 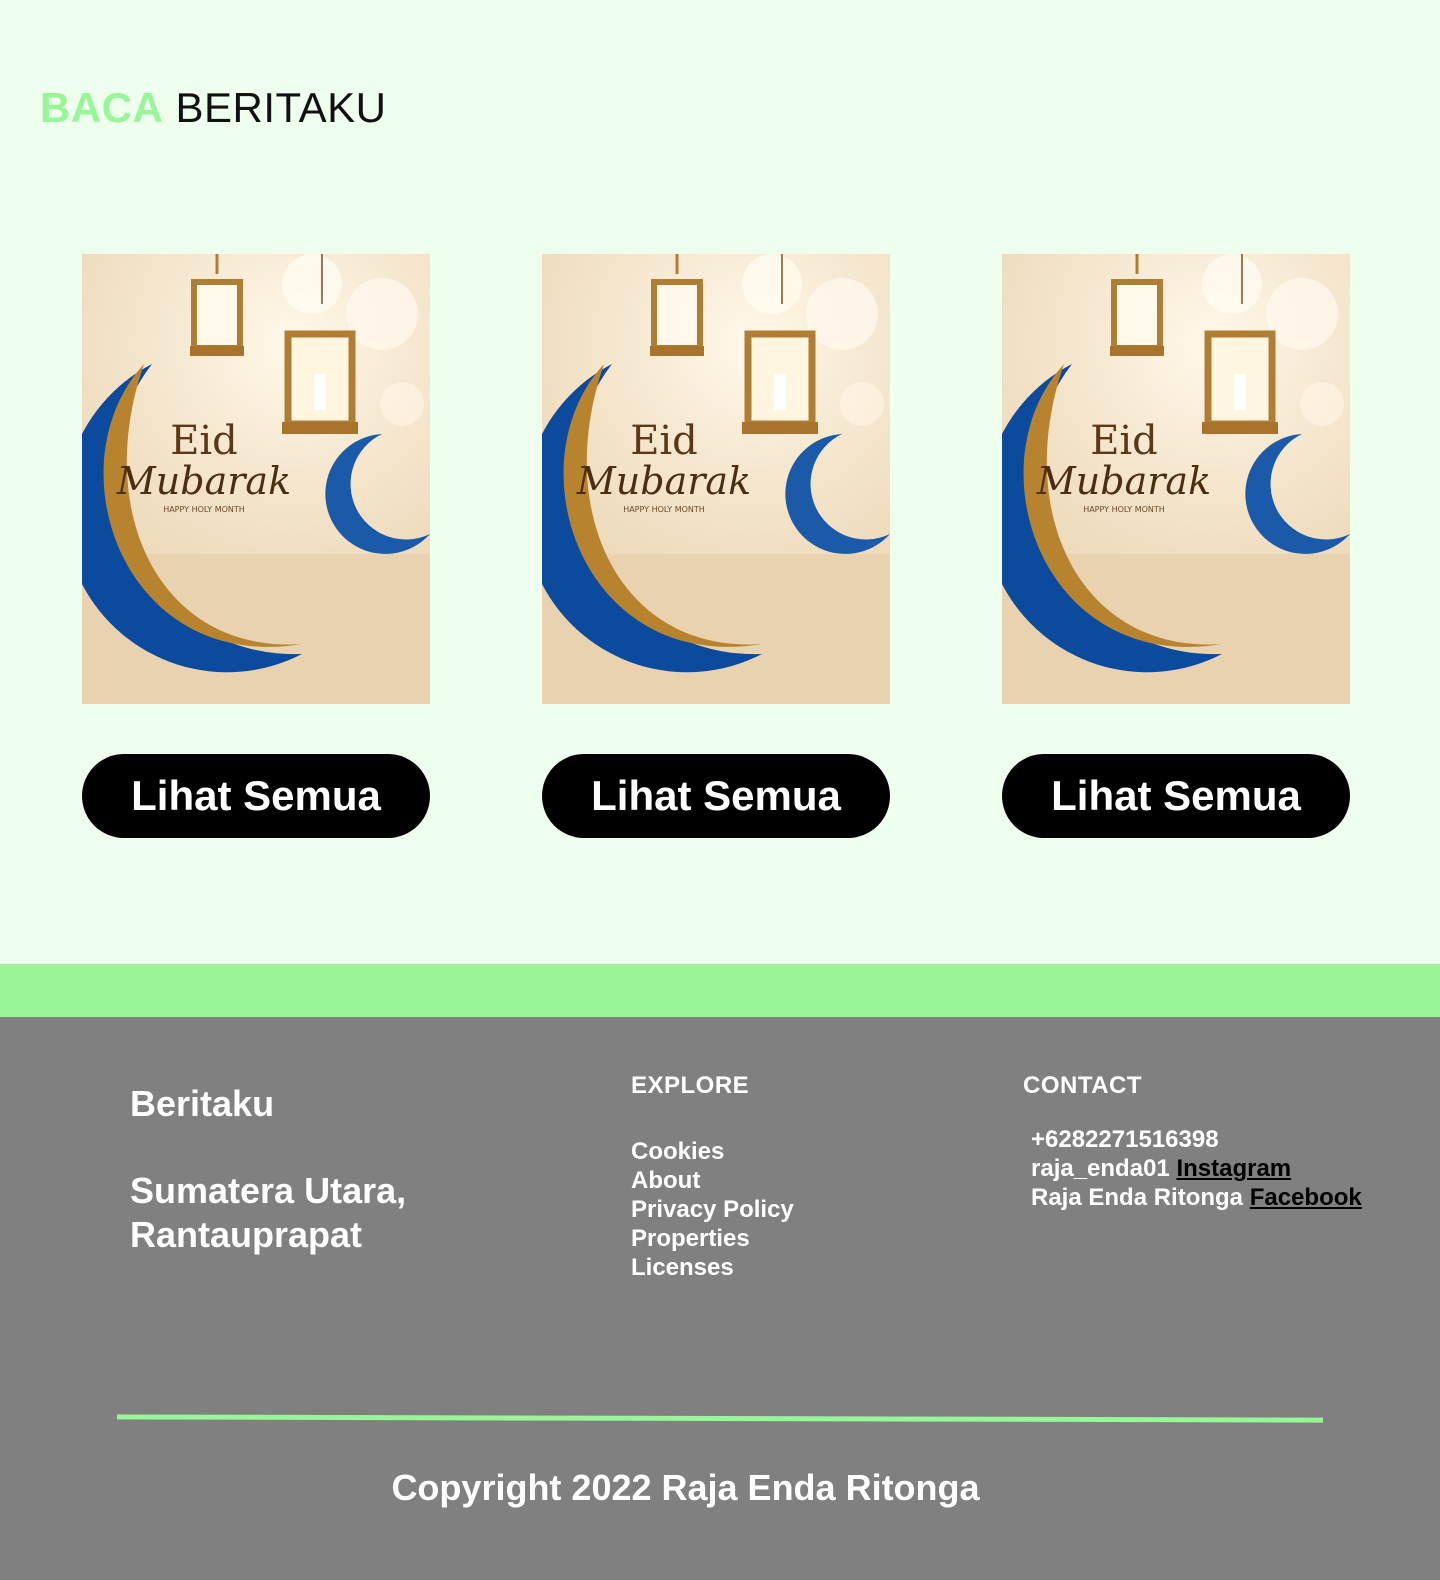 What do you see at coordinates (716, 796) in the screenshot?
I see `lihat-semua-button-2: Lihat Semua` at bounding box center [716, 796].